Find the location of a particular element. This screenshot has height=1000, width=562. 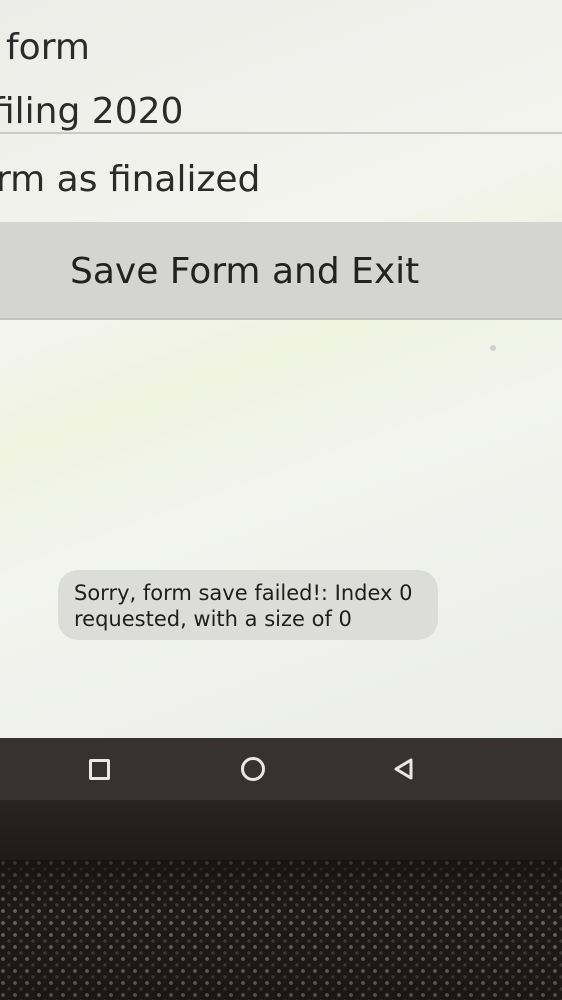

recent-apps-button is located at coordinates (99, 769).